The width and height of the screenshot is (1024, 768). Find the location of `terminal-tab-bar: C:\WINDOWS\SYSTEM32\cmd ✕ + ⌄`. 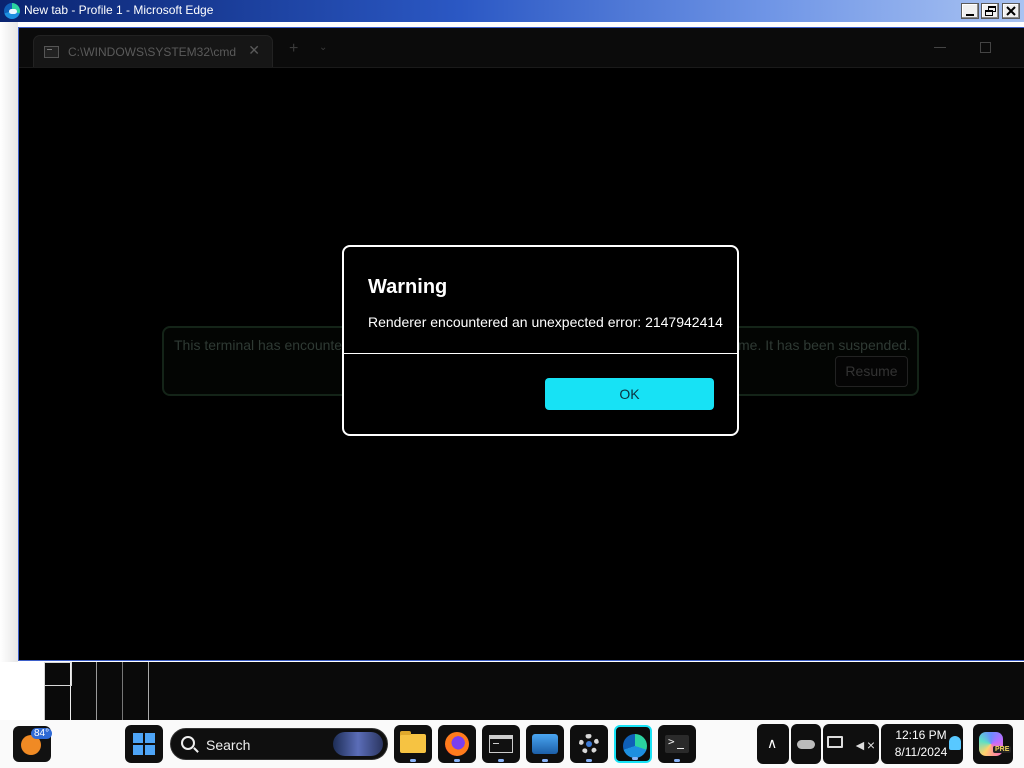

terminal-tab-bar: C:\WINDOWS\SYSTEM32\cmd ✕ + ⌄ is located at coordinates (521, 48).